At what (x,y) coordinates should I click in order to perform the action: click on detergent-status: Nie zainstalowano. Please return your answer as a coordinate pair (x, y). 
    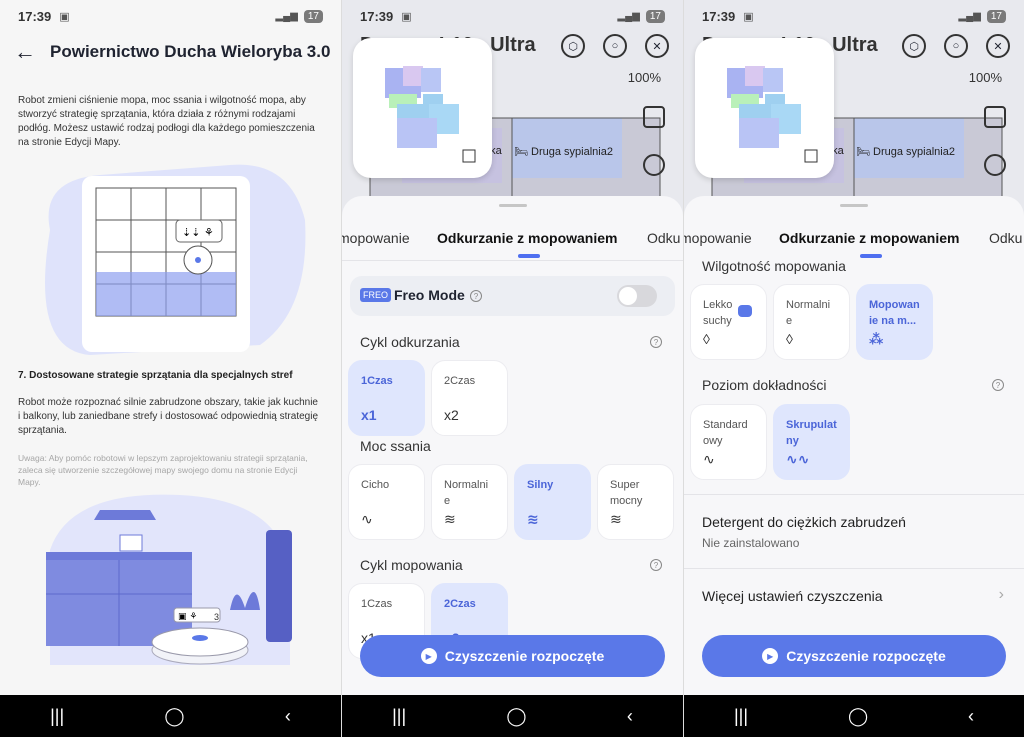
    Looking at the image, I should click on (751, 543).